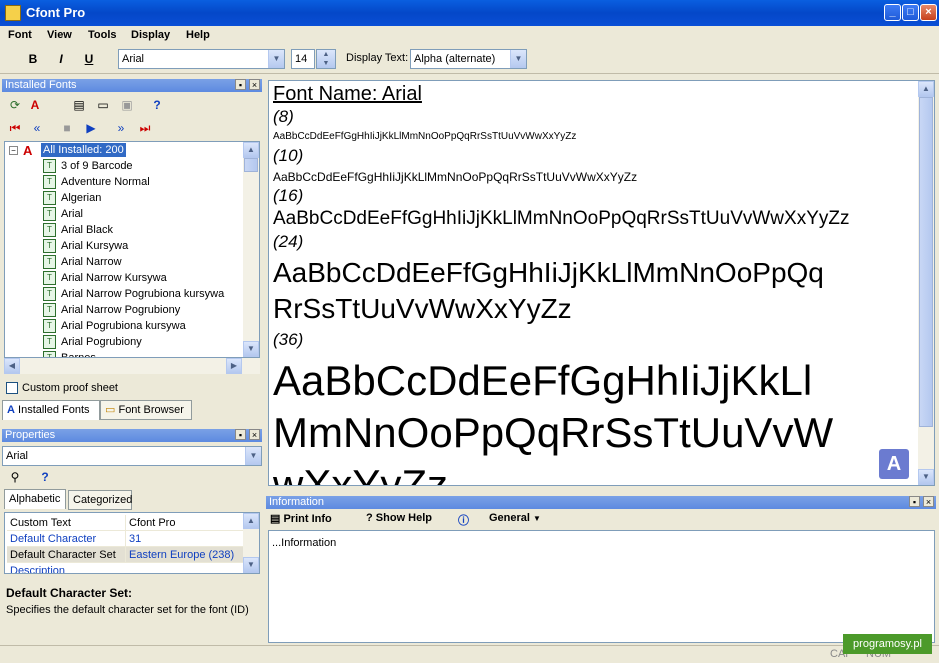  What do you see at coordinates (132, 456) in the screenshot?
I see `properties-object-combo: Arial ▼` at bounding box center [132, 456].